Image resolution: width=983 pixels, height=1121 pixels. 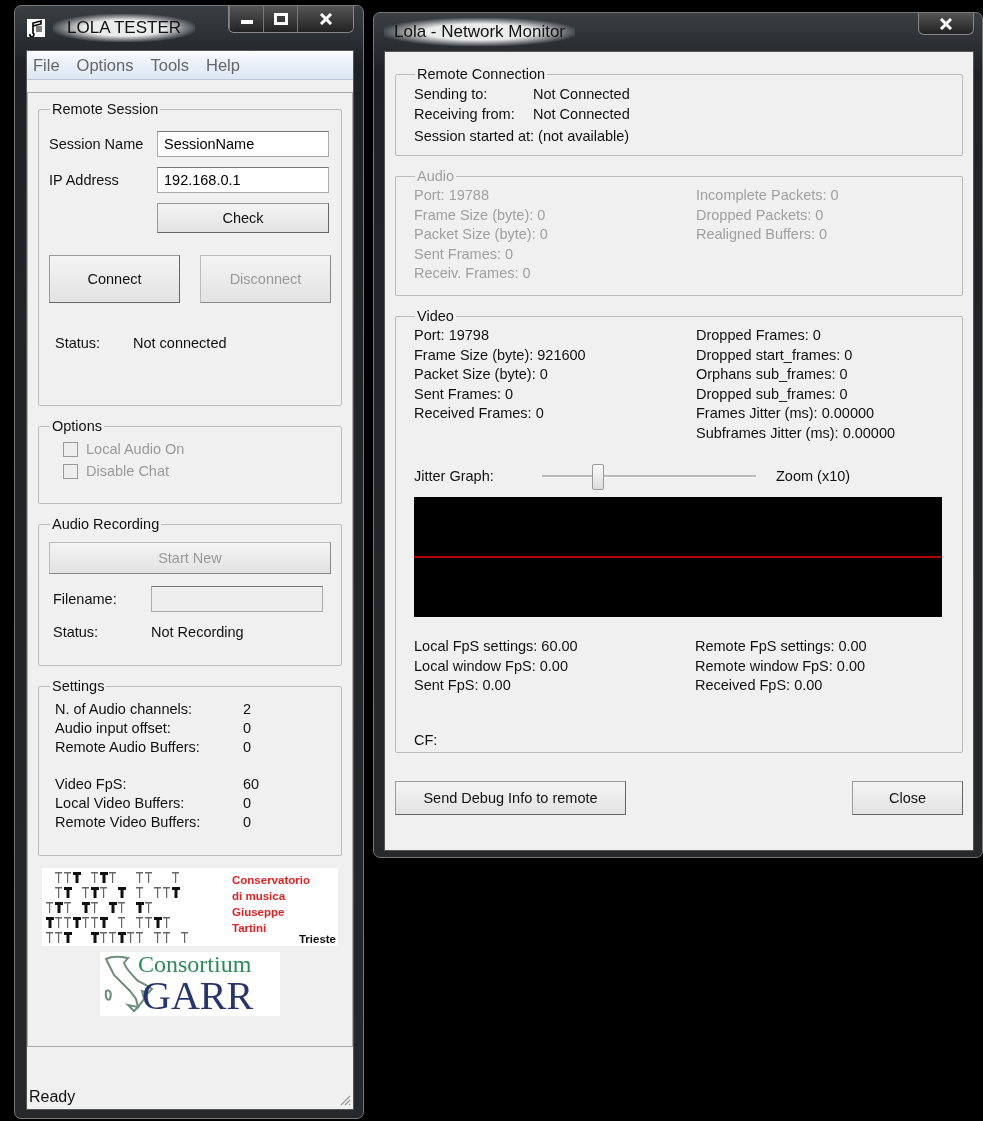 What do you see at coordinates (451, 94) in the screenshot?
I see `info-label: Sending to:` at bounding box center [451, 94].